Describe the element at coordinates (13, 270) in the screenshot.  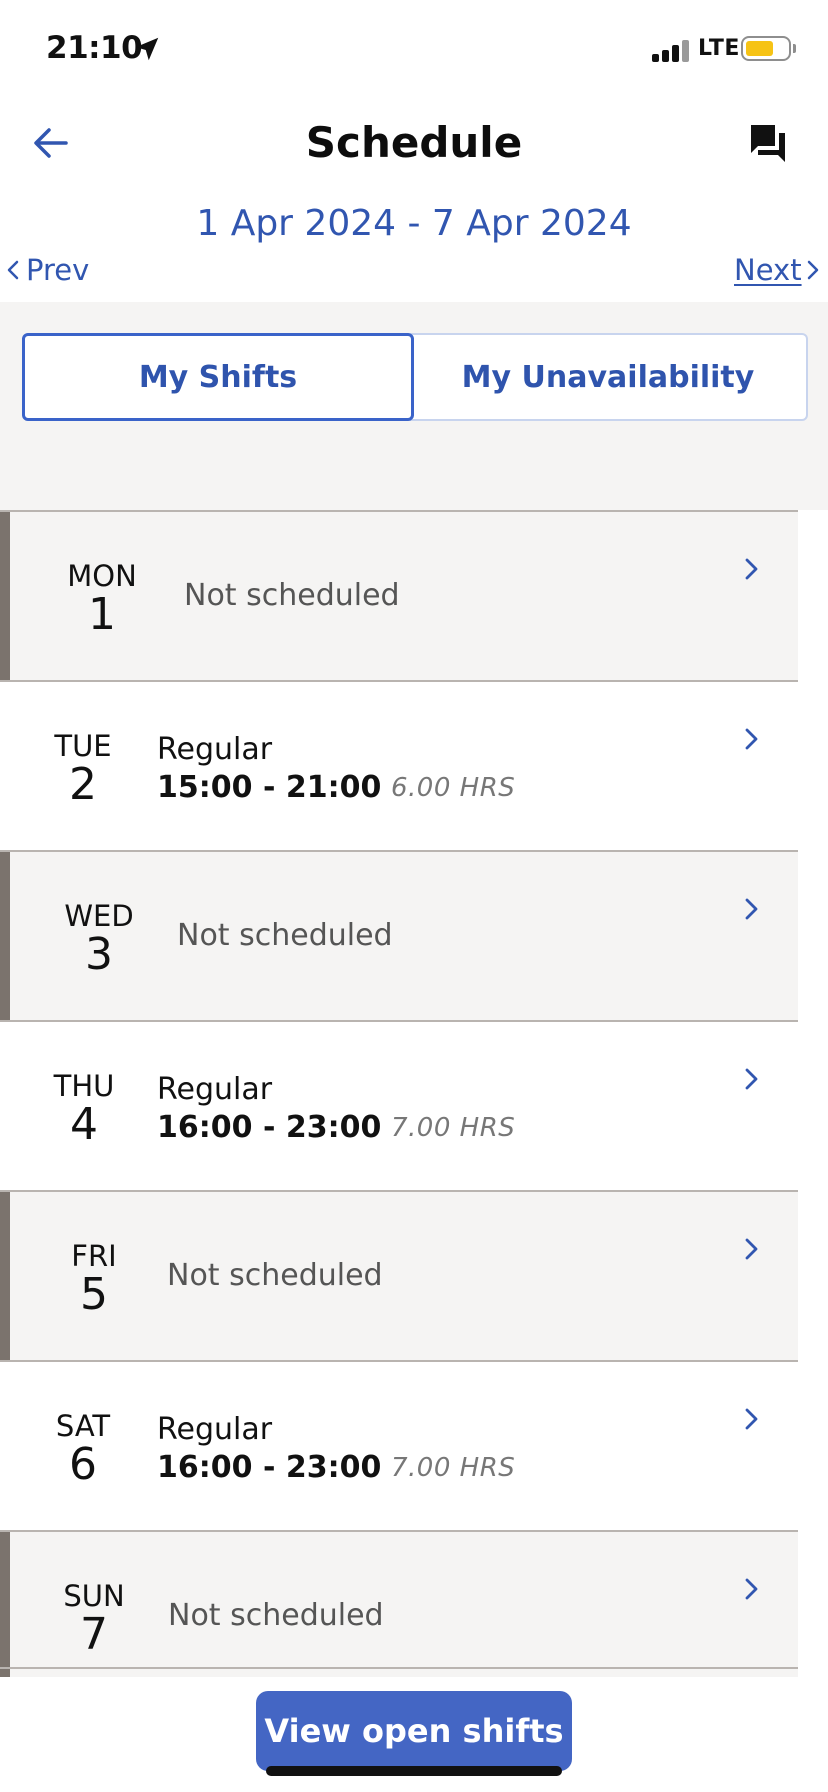
I see `chevron-left-icon` at that location.